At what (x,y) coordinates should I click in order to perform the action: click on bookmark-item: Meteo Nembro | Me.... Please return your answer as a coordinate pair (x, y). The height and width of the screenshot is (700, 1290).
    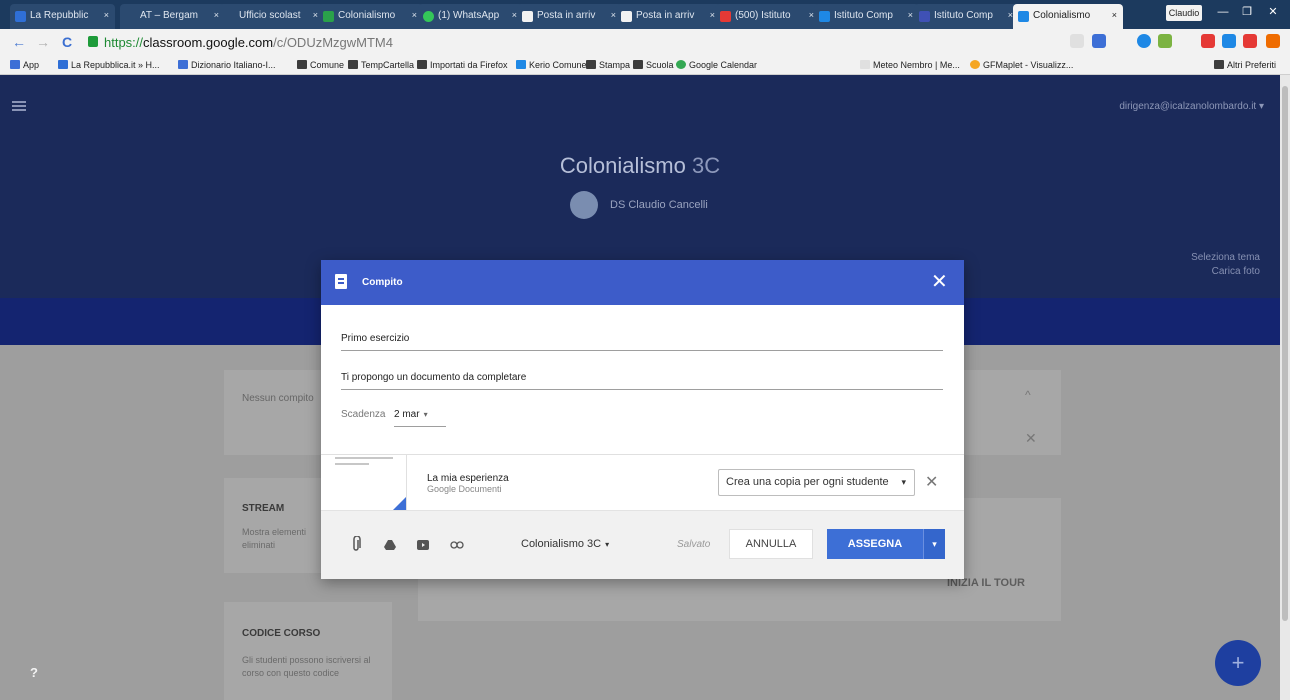
    Looking at the image, I should click on (910, 65).